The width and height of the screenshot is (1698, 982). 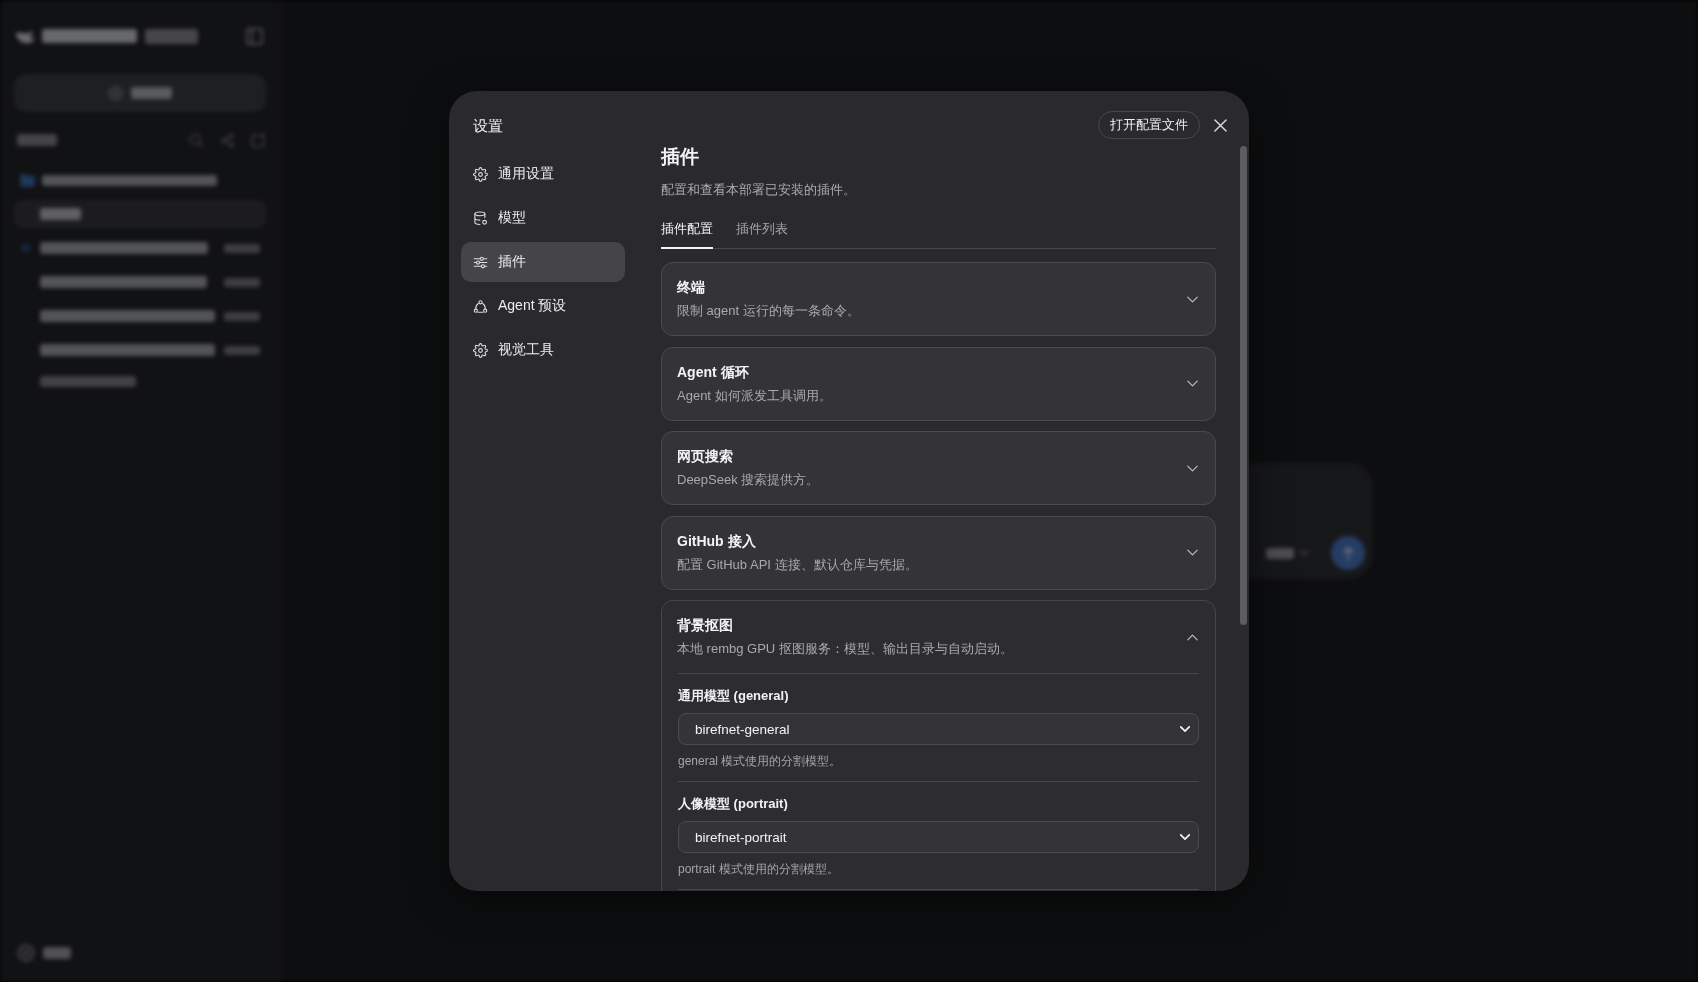 What do you see at coordinates (691, 287) in the screenshot?
I see `plugin-title: 终端` at bounding box center [691, 287].